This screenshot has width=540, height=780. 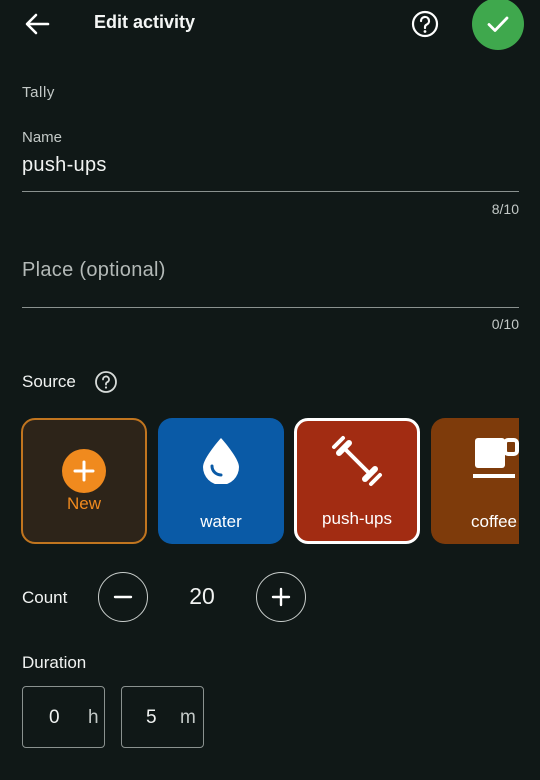 I want to click on source-label: Source, so click(x=49, y=381).